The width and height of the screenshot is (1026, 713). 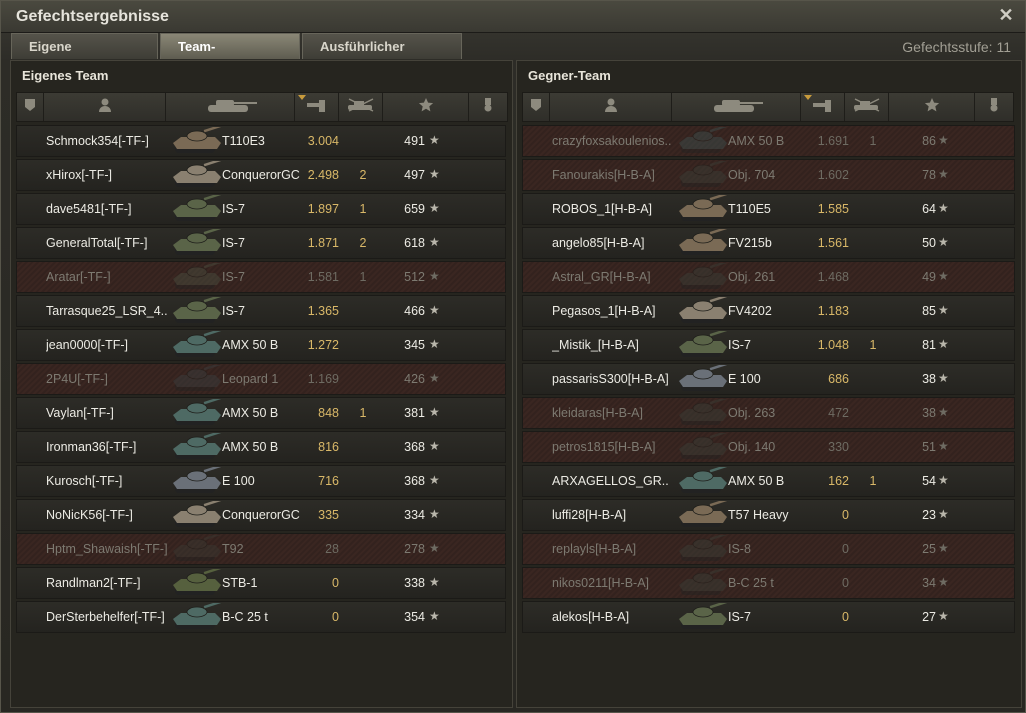 What do you see at coordinates (768, 446) in the screenshot?
I see `player-row: petros1815[H-B-A] Obj. 140 330 51 ★` at bounding box center [768, 446].